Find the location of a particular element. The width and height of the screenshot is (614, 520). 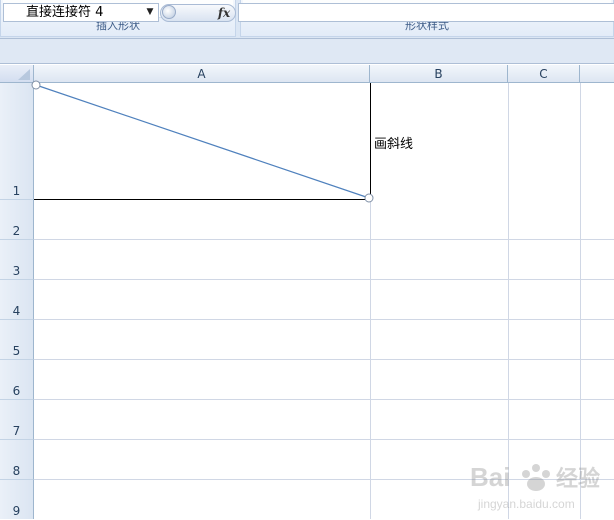

diagonal-connector-line is located at coordinates (202, 141).